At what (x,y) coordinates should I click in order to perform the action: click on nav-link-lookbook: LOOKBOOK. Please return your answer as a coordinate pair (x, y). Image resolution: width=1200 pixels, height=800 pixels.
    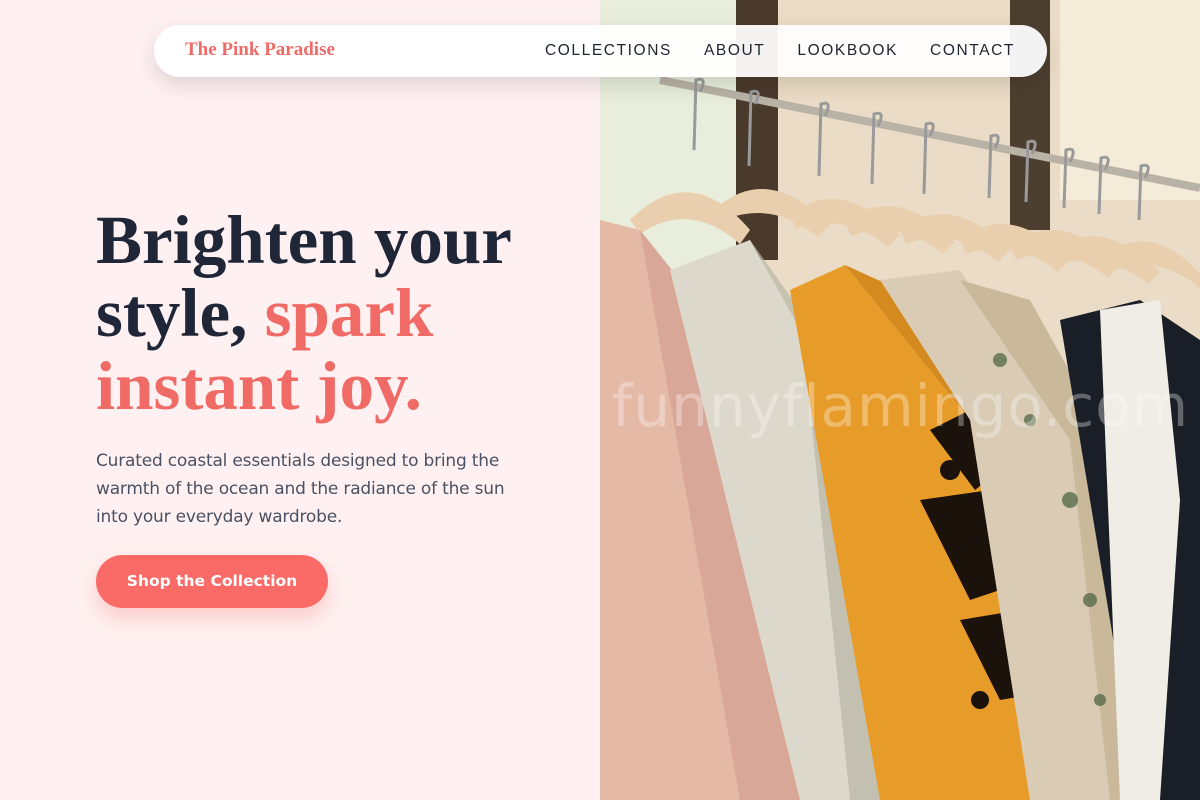
    Looking at the image, I should click on (847, 51).